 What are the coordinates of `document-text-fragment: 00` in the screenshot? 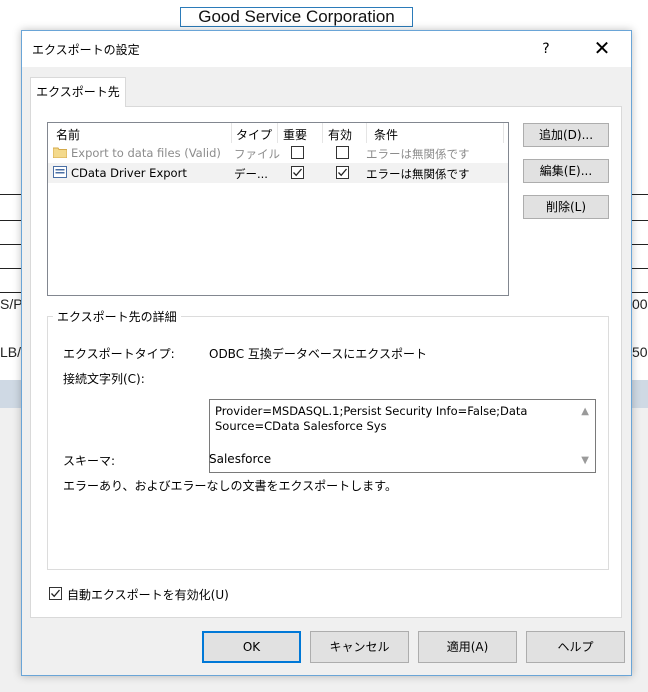 It's located at (640, 304).